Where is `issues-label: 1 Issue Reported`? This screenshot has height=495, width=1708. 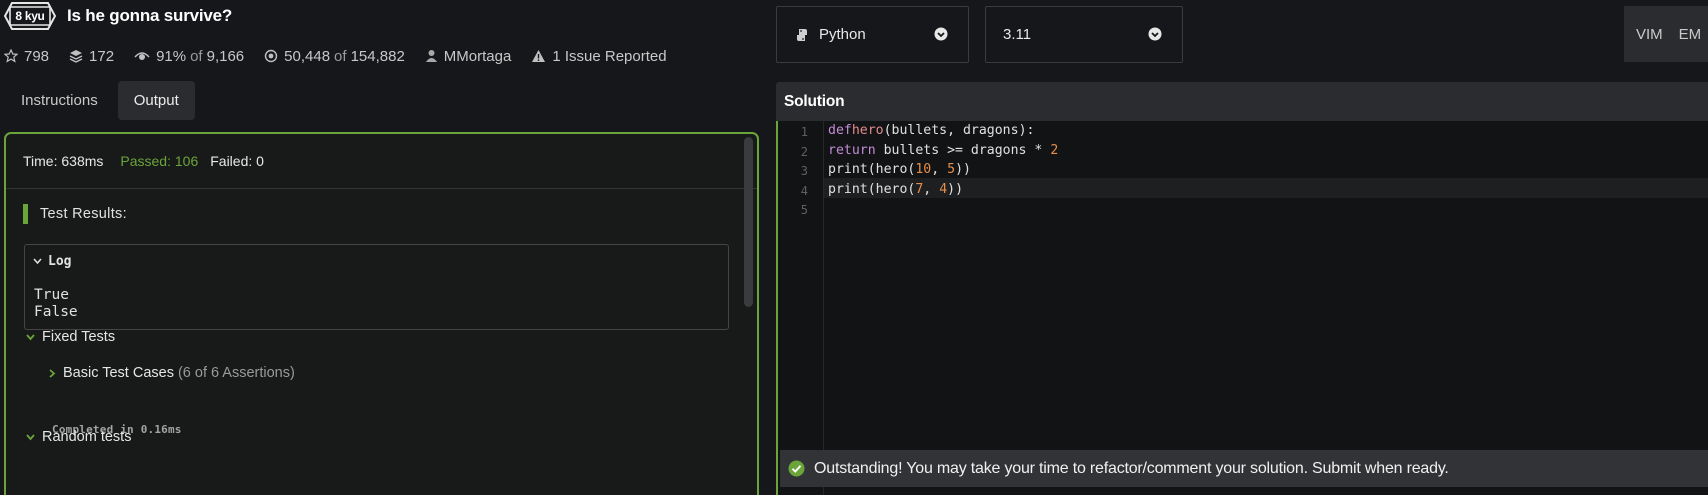 issues-label: 1 Issue Reported is located at coordinates (609, 56).